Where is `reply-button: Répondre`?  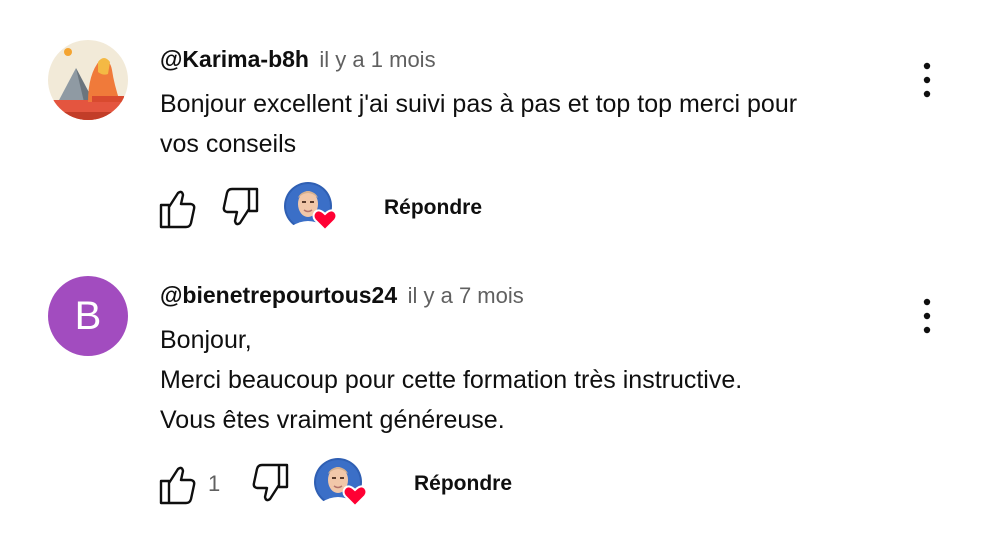
reply-button: Répondre is located at coordinates (463, 484).